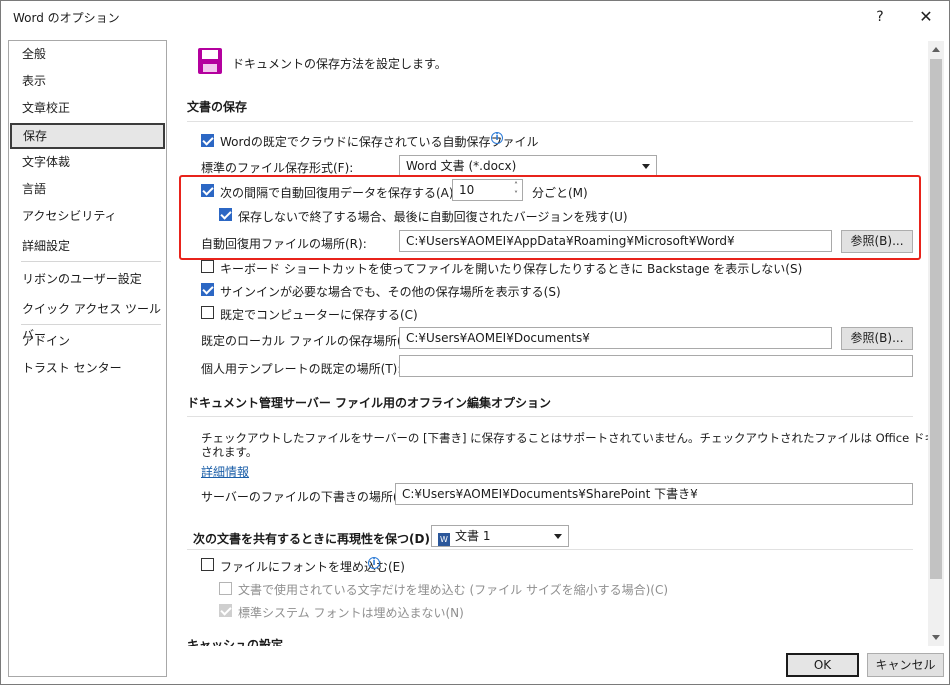  What do you see at coordinates (87, 216) in the screenshot?
I see `sidebar-item-accessibility: アクセシビリティ` at bounding box center [87, 216].